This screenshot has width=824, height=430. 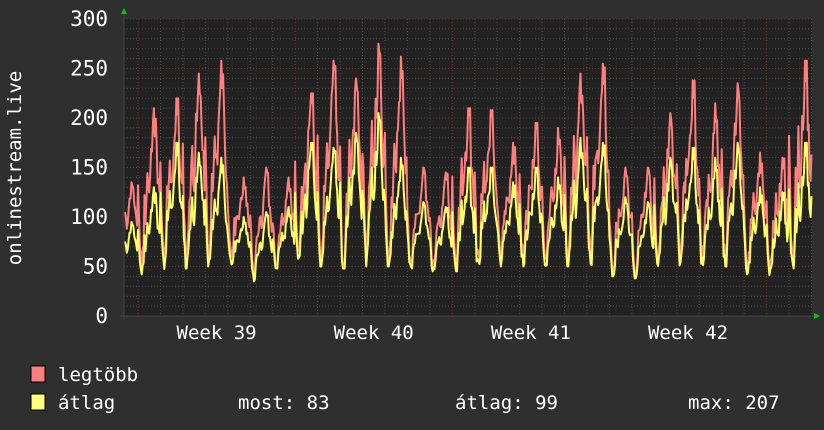 I want to click on y-tick-label: 250, so click(x=89, y=69).